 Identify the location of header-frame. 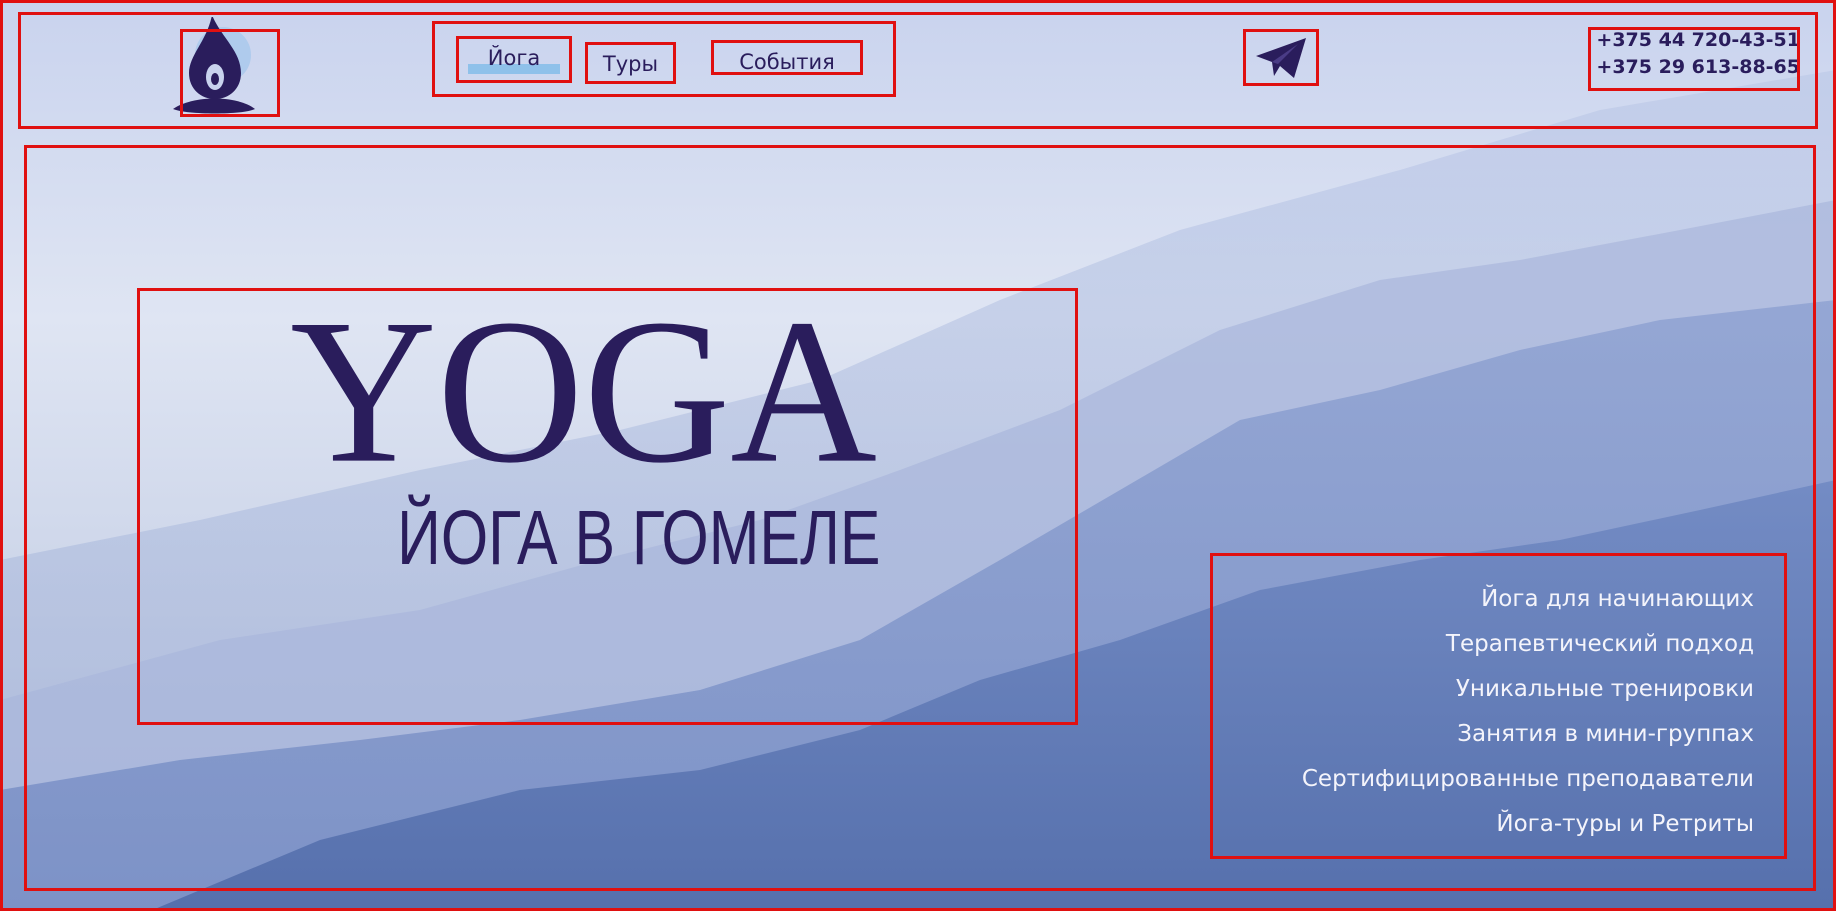
(918, 70).